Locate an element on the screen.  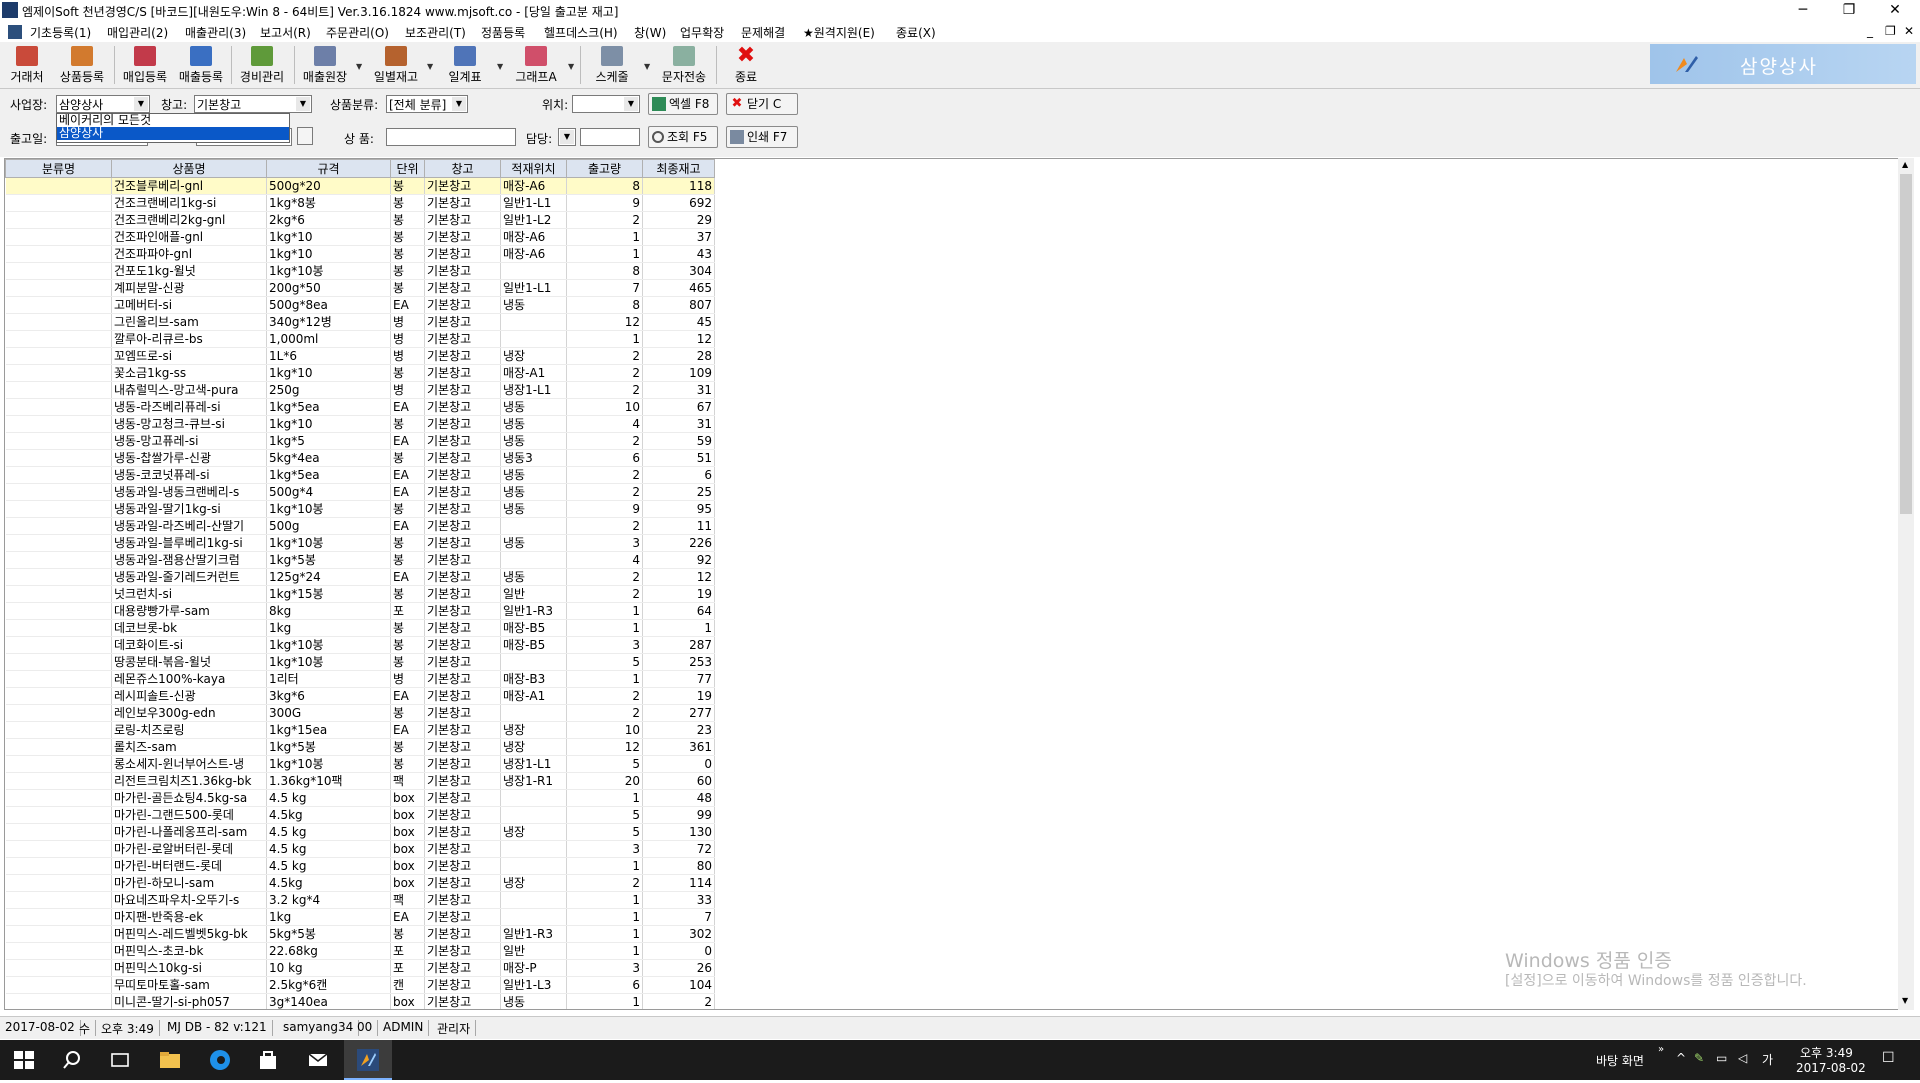
column-header: 적재위치 is located at coordinates (533, 168).